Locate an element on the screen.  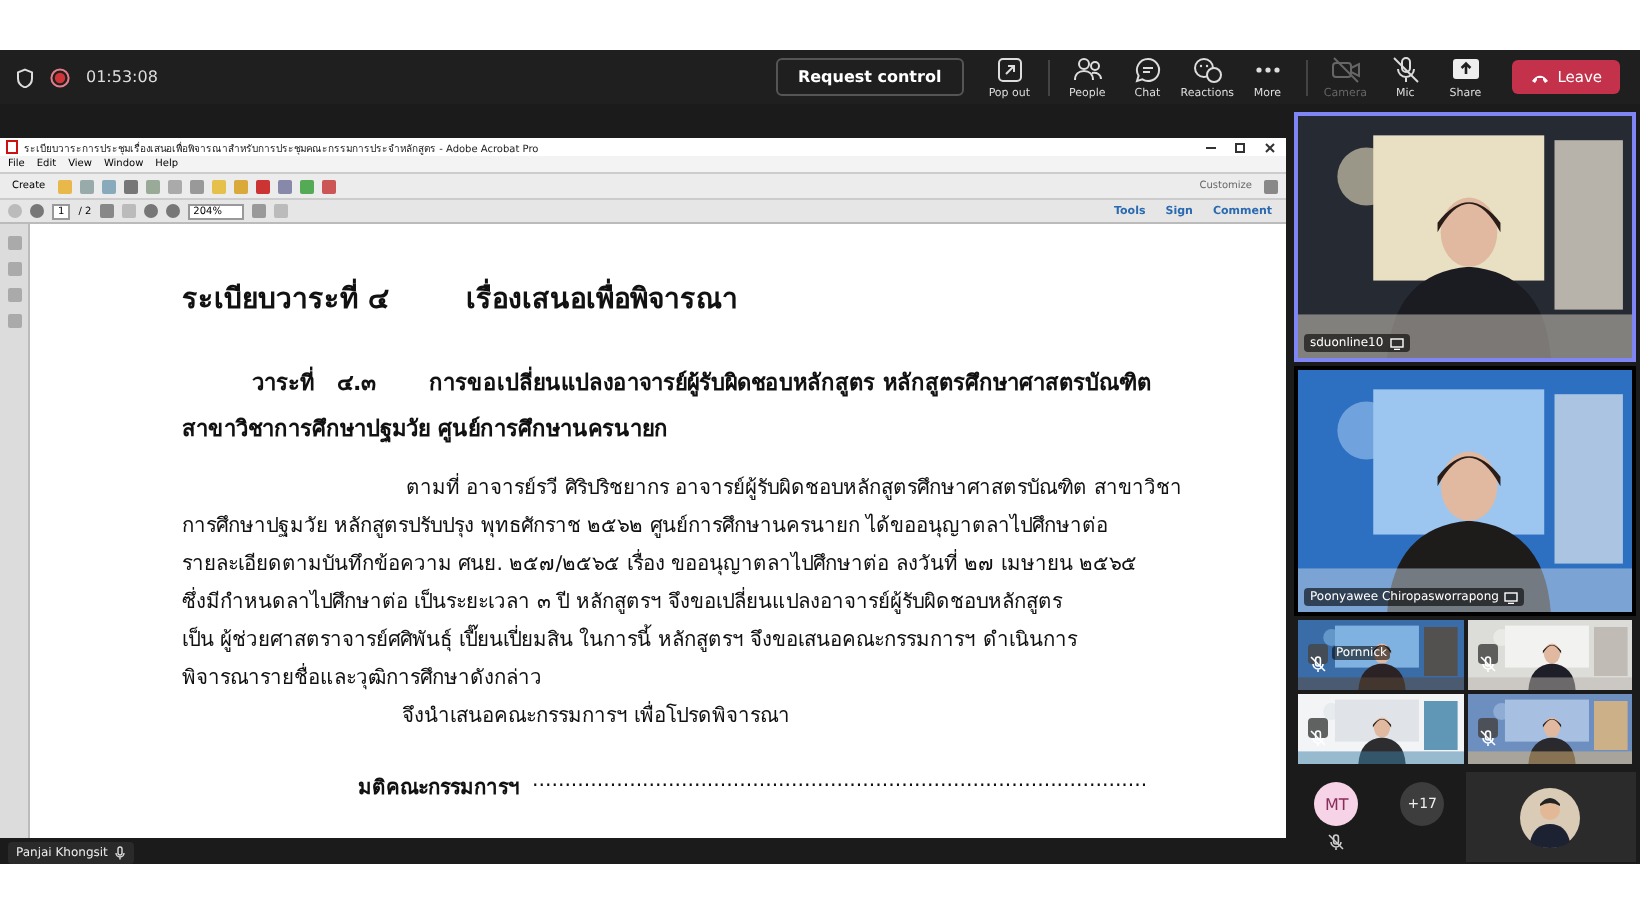
body-text-line: ตามที่ อาจารย์รวี ศิริปริชยากร อาจารย์ผู้รับผิดชอบหลักสูตรศึกษาศาสตรบัณฑิต สาขาวิชา is located at coordinates (734, 489).